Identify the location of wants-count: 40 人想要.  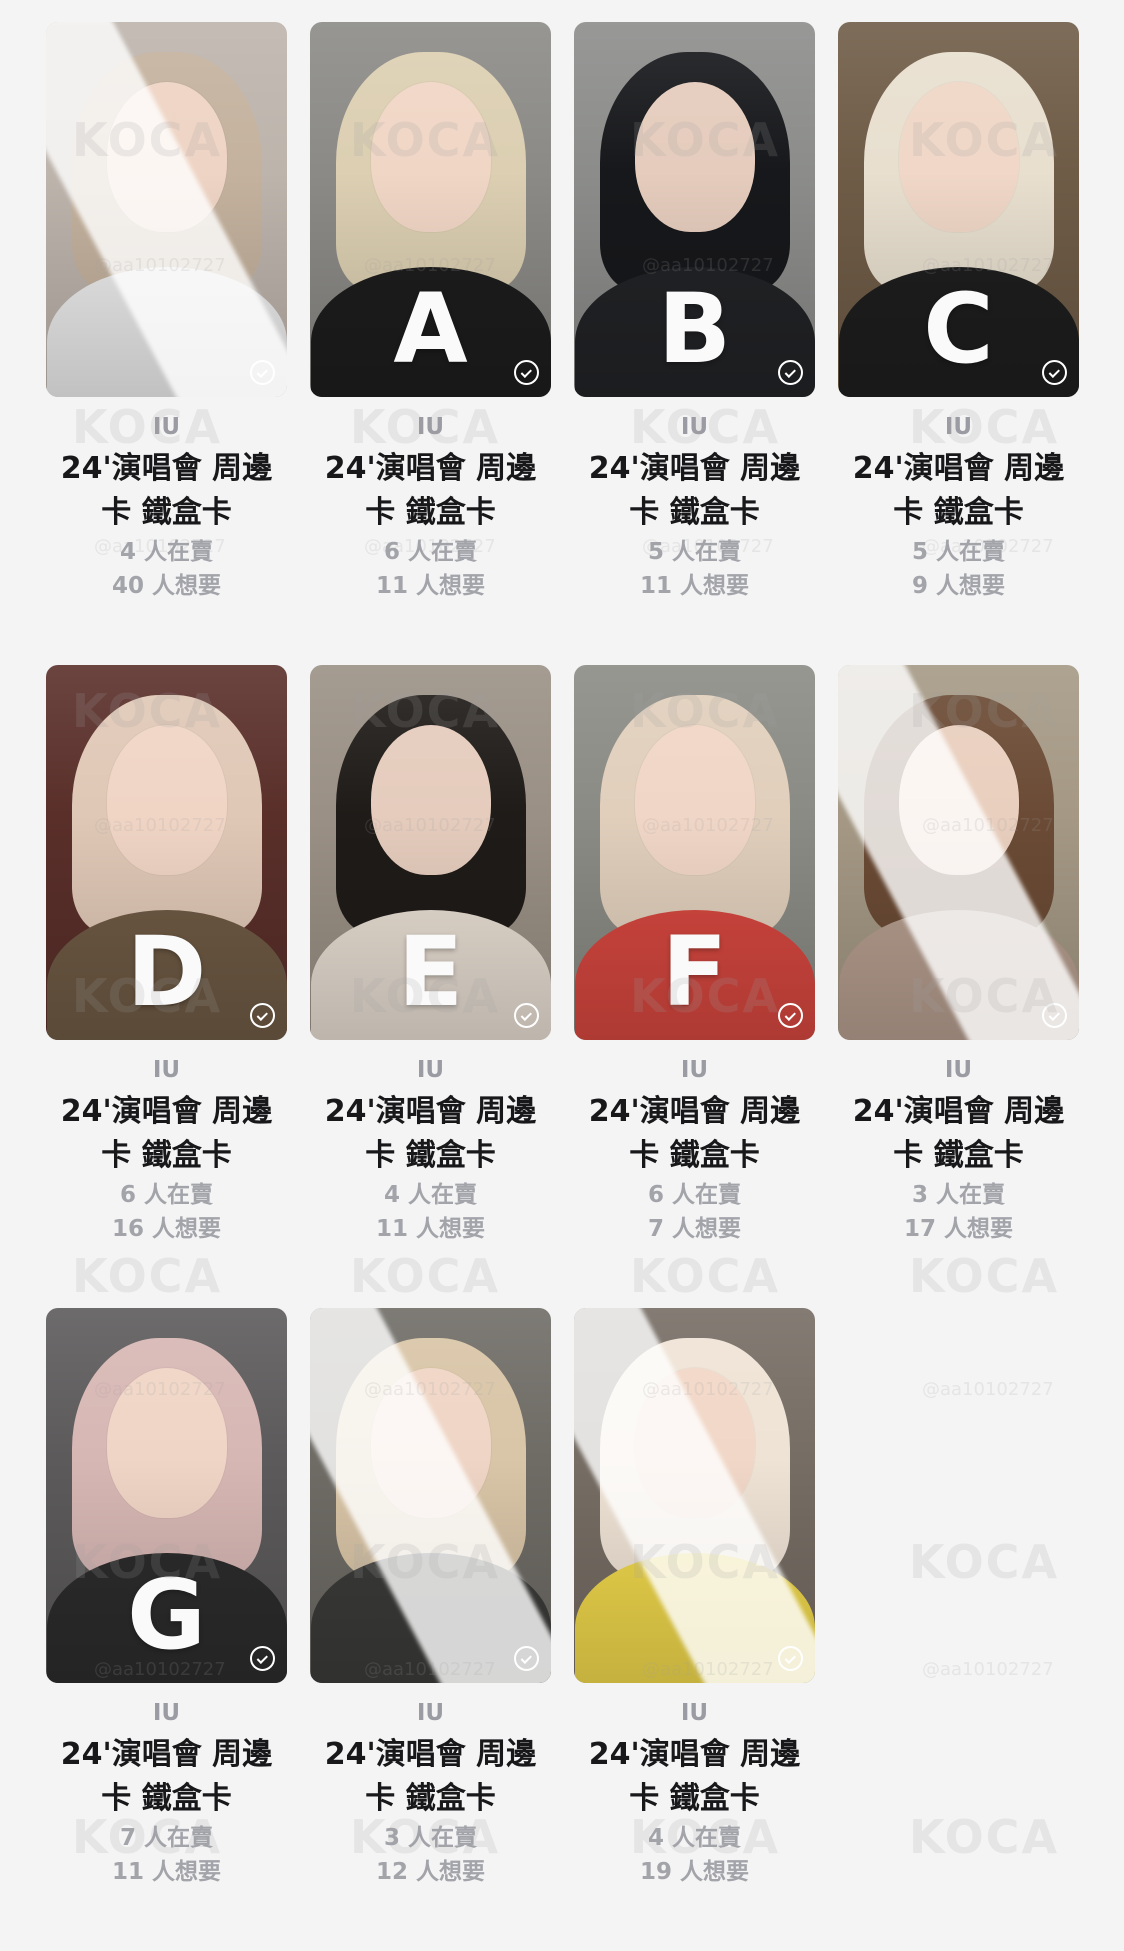
(166, 586).